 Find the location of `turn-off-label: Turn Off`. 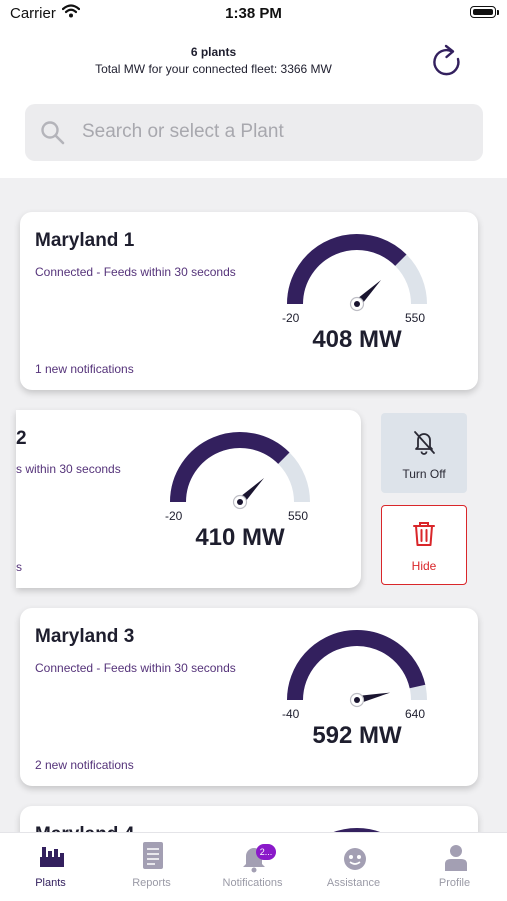

turn-off-label: Turn Off is located at coordinates (424, 474).